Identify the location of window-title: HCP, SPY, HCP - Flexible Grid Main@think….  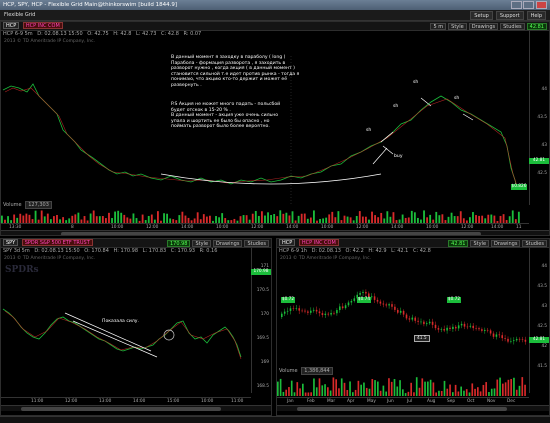
(90, 5).